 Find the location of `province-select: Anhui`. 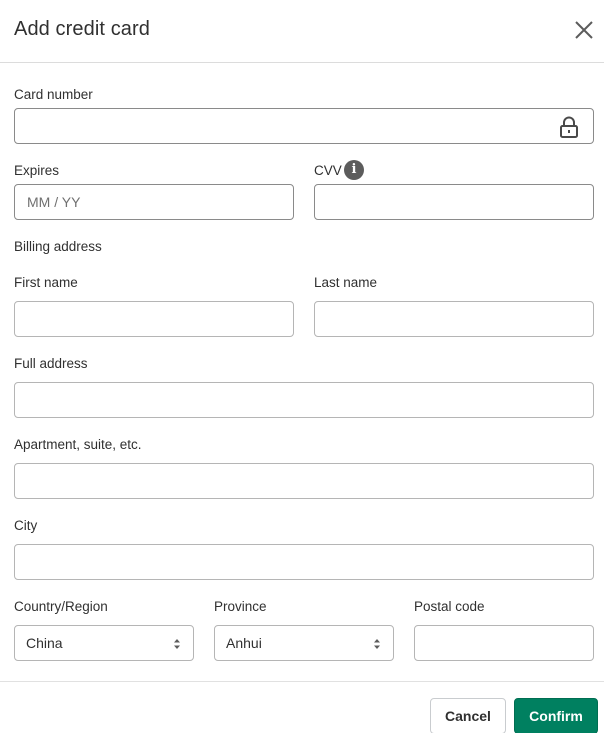

province-select: Anhui is located at coordinates (304, 643).